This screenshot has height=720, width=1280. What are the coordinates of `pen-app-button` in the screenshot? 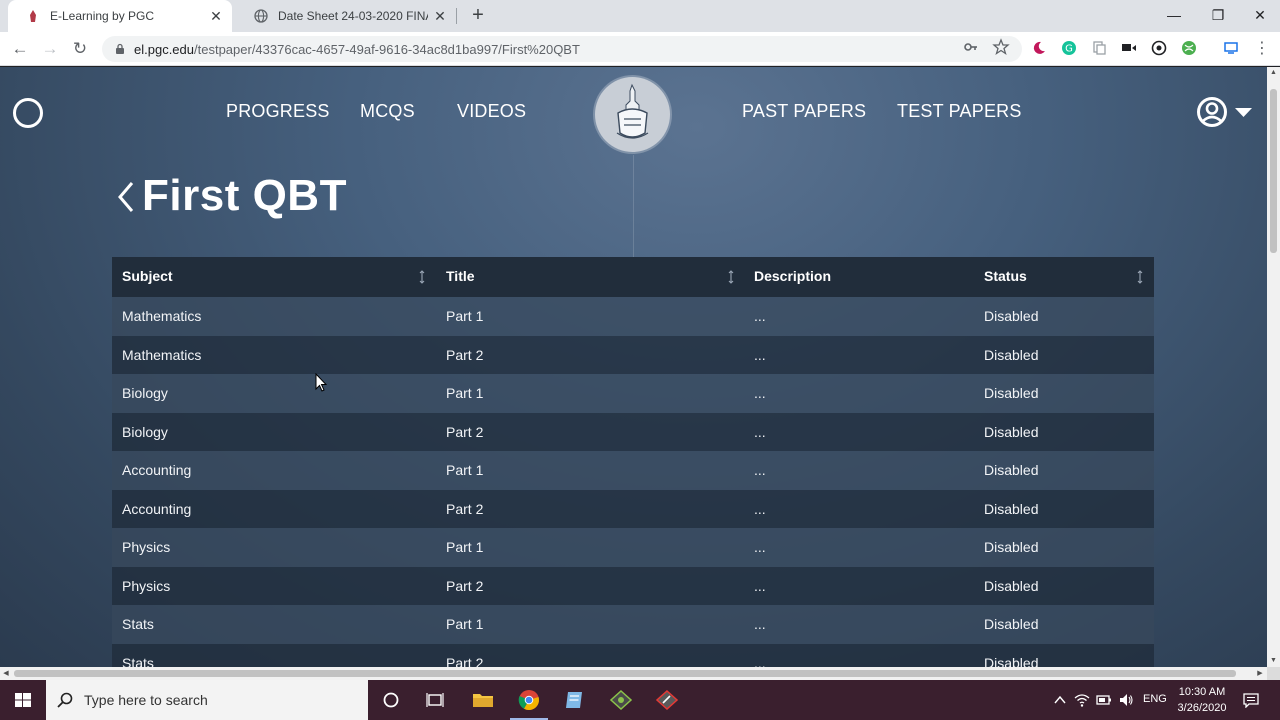 It's located at (667, 700).